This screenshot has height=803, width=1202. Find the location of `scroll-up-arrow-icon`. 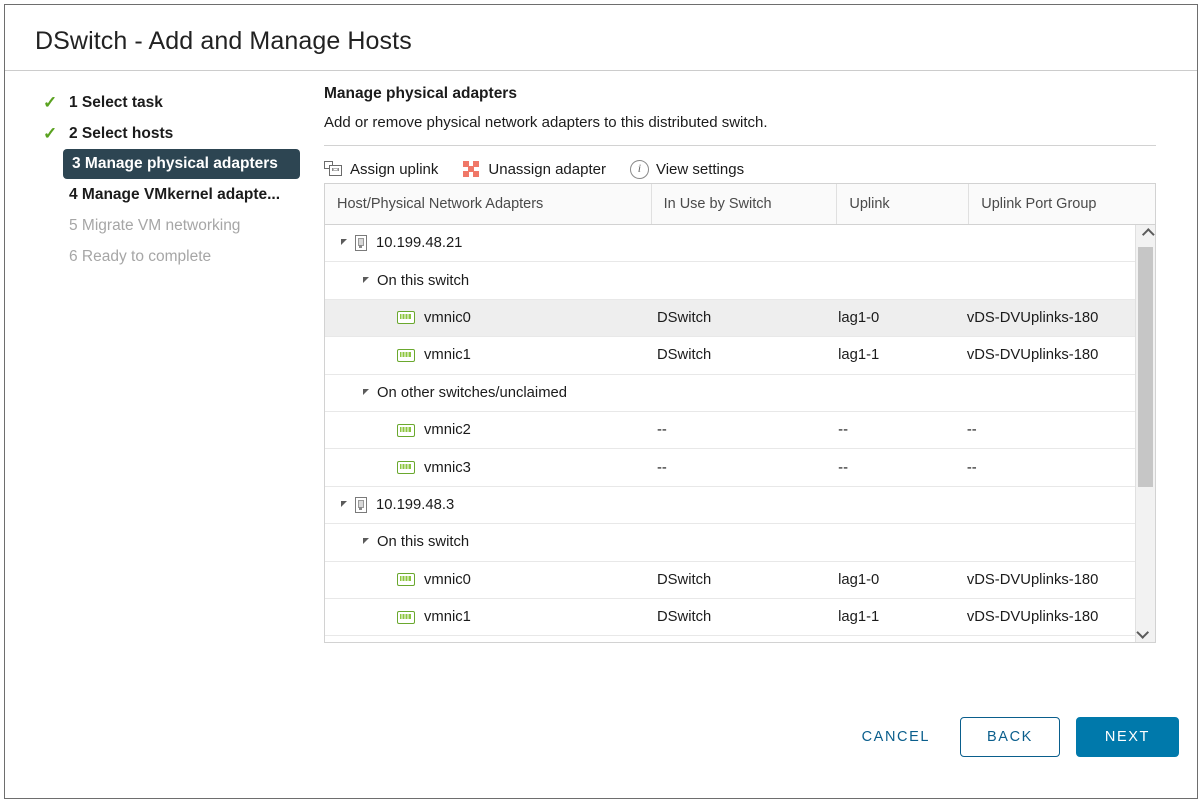

scroll-up-arrow-icon is located at coordinates (1145, 234).